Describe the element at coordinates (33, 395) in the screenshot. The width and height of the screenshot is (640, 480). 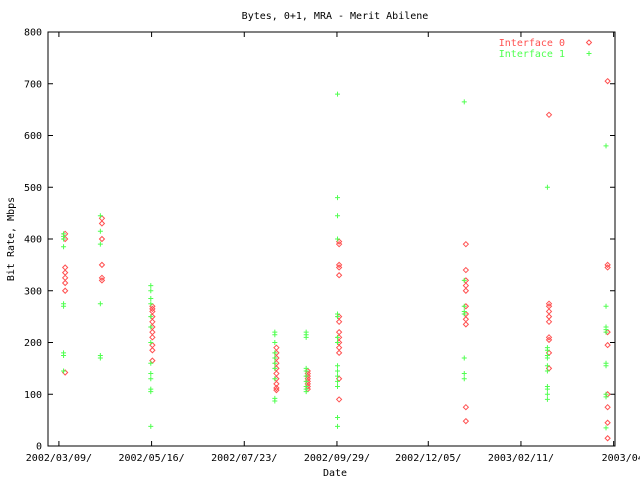
I see `y-tick-label: 100` at that location.